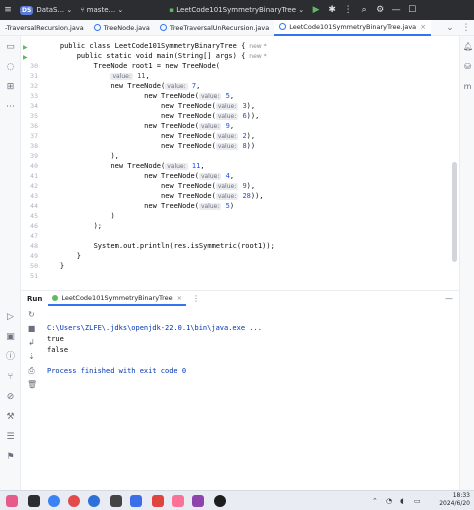 The height and width of the screenshot is (510, 474). What do you see at coordinates (332, 10) in the screenshot?
I see `debug-icon: ✱` at bounding box center [332, 10].